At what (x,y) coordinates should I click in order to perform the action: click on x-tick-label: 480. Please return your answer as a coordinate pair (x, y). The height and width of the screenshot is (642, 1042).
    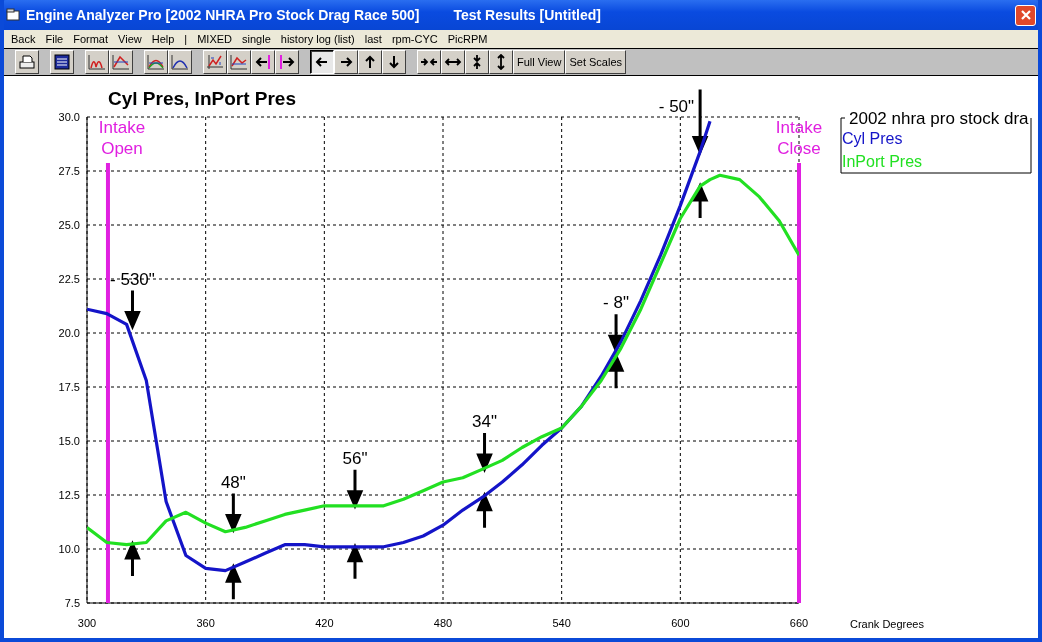
    Looking at the image, I should click on (443, 623).